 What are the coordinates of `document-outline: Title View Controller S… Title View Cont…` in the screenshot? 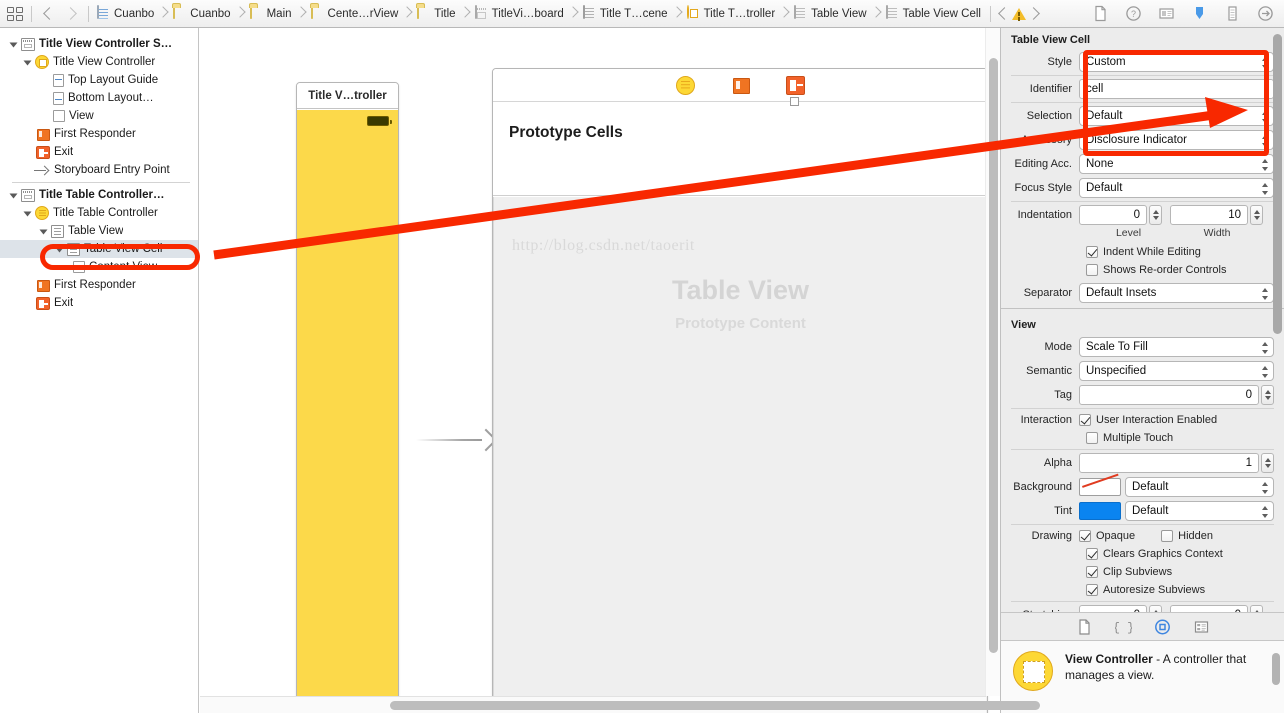 It's located at (99, 370).